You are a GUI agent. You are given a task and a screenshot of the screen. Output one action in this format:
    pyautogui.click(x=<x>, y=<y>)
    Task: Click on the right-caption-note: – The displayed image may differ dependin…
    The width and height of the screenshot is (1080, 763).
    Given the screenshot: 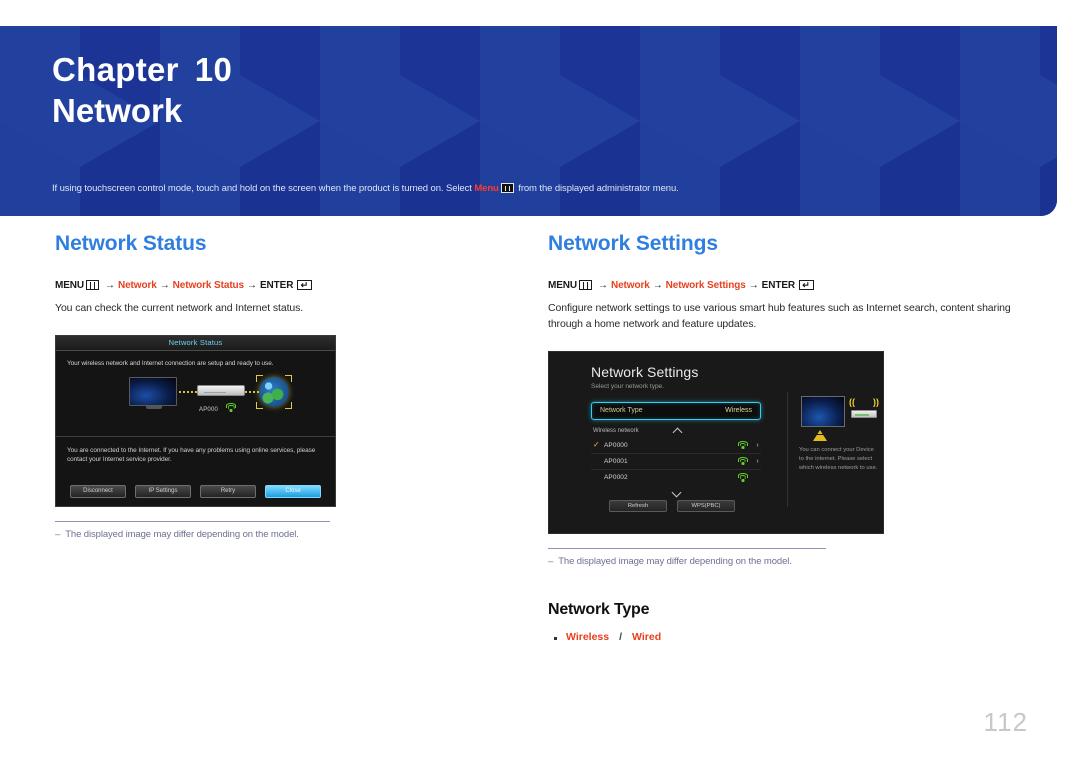 What is the action you would take?
    pyautogui.click(x=788, y=561)
    